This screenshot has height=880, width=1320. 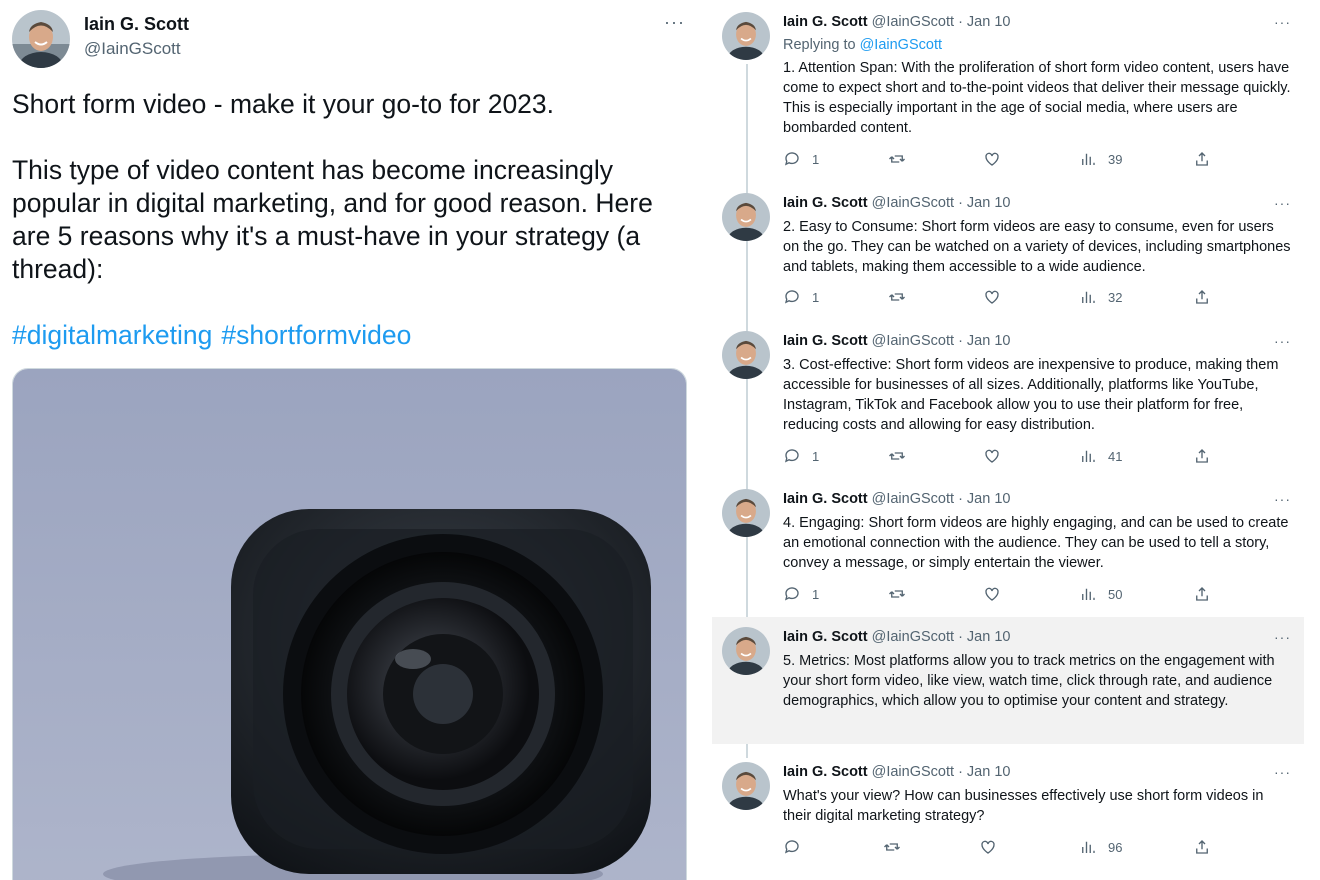 What do you see at coordinates (1008, 848) in the screenshot?
I see `tweet-actions: 96` at bounding box center [1008, 848].